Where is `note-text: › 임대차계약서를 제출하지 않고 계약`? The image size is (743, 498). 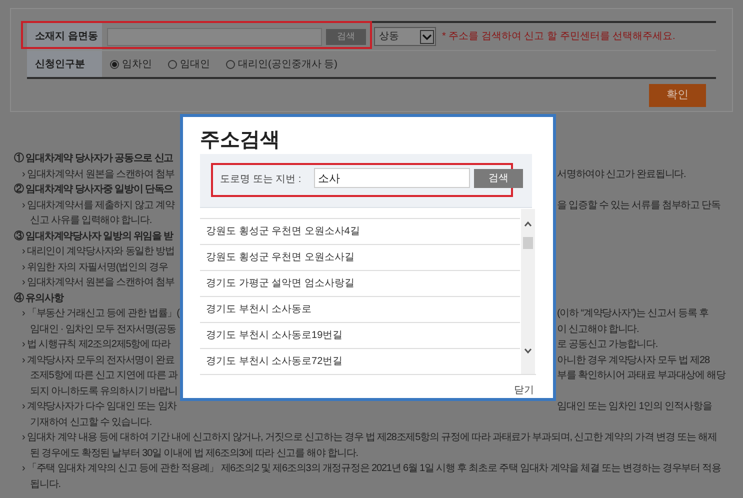 note-text: › 임대차계약서를 제출하지 않고 계약 is located at coordinates (97, 205).